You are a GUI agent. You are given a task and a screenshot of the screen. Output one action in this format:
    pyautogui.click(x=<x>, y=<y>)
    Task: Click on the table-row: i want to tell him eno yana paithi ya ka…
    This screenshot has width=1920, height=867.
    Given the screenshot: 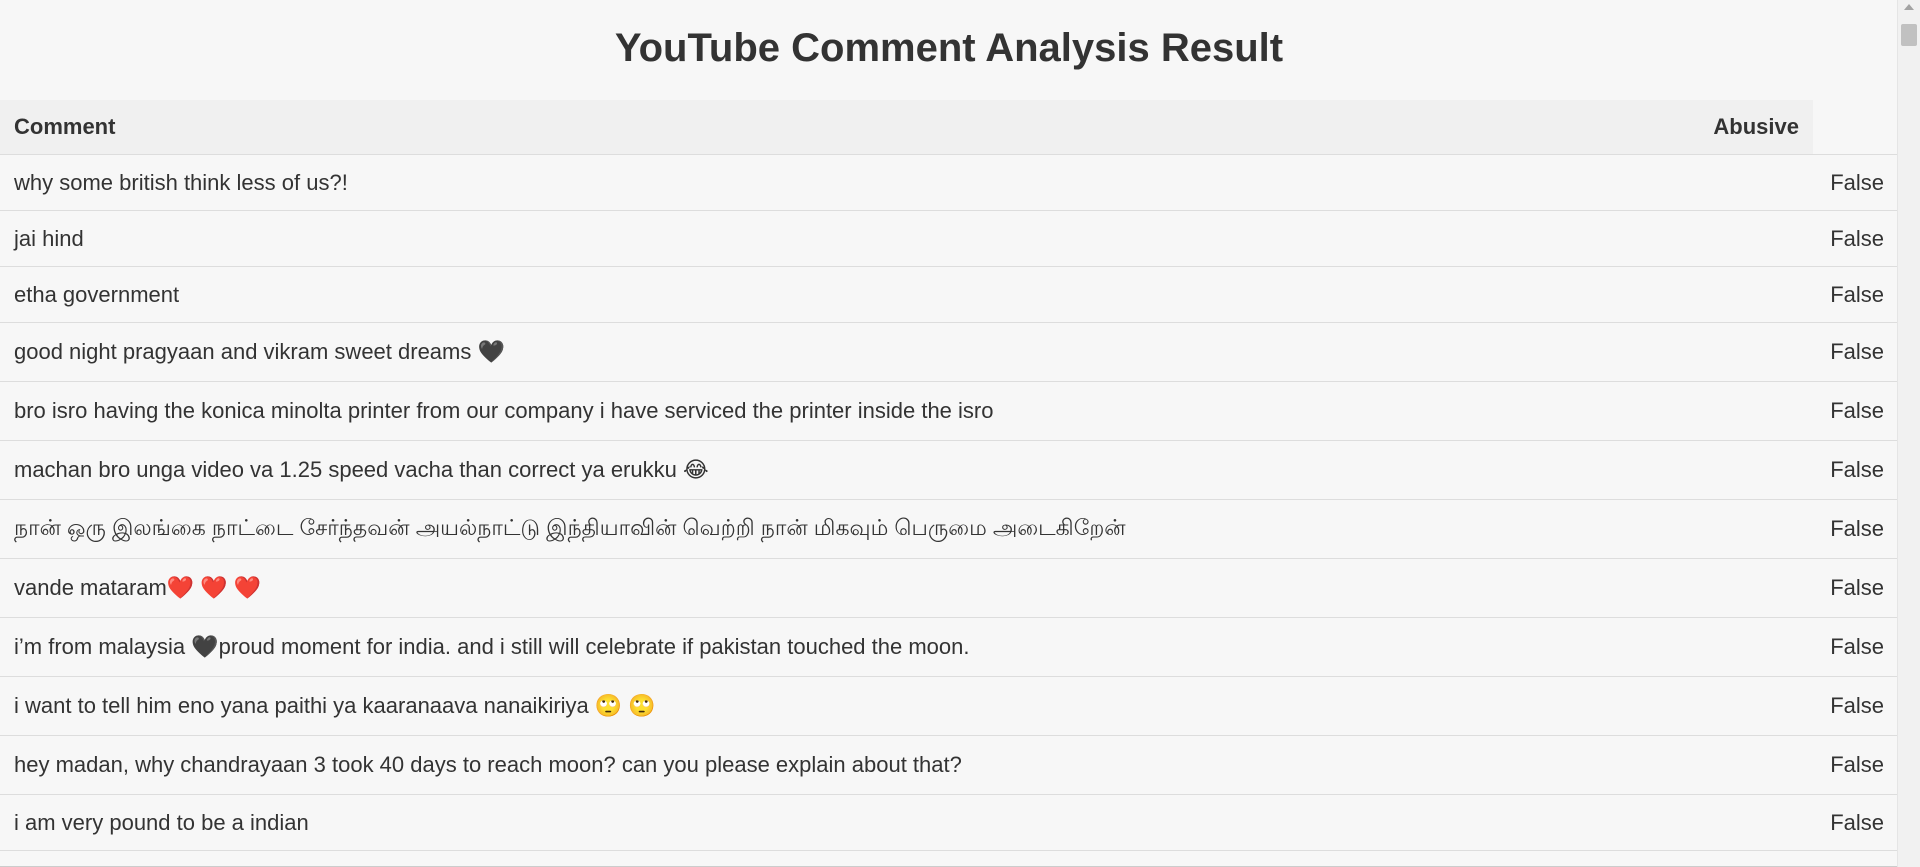 What is the action you would take?
    pyautogui.click(x=949, y=706)
    